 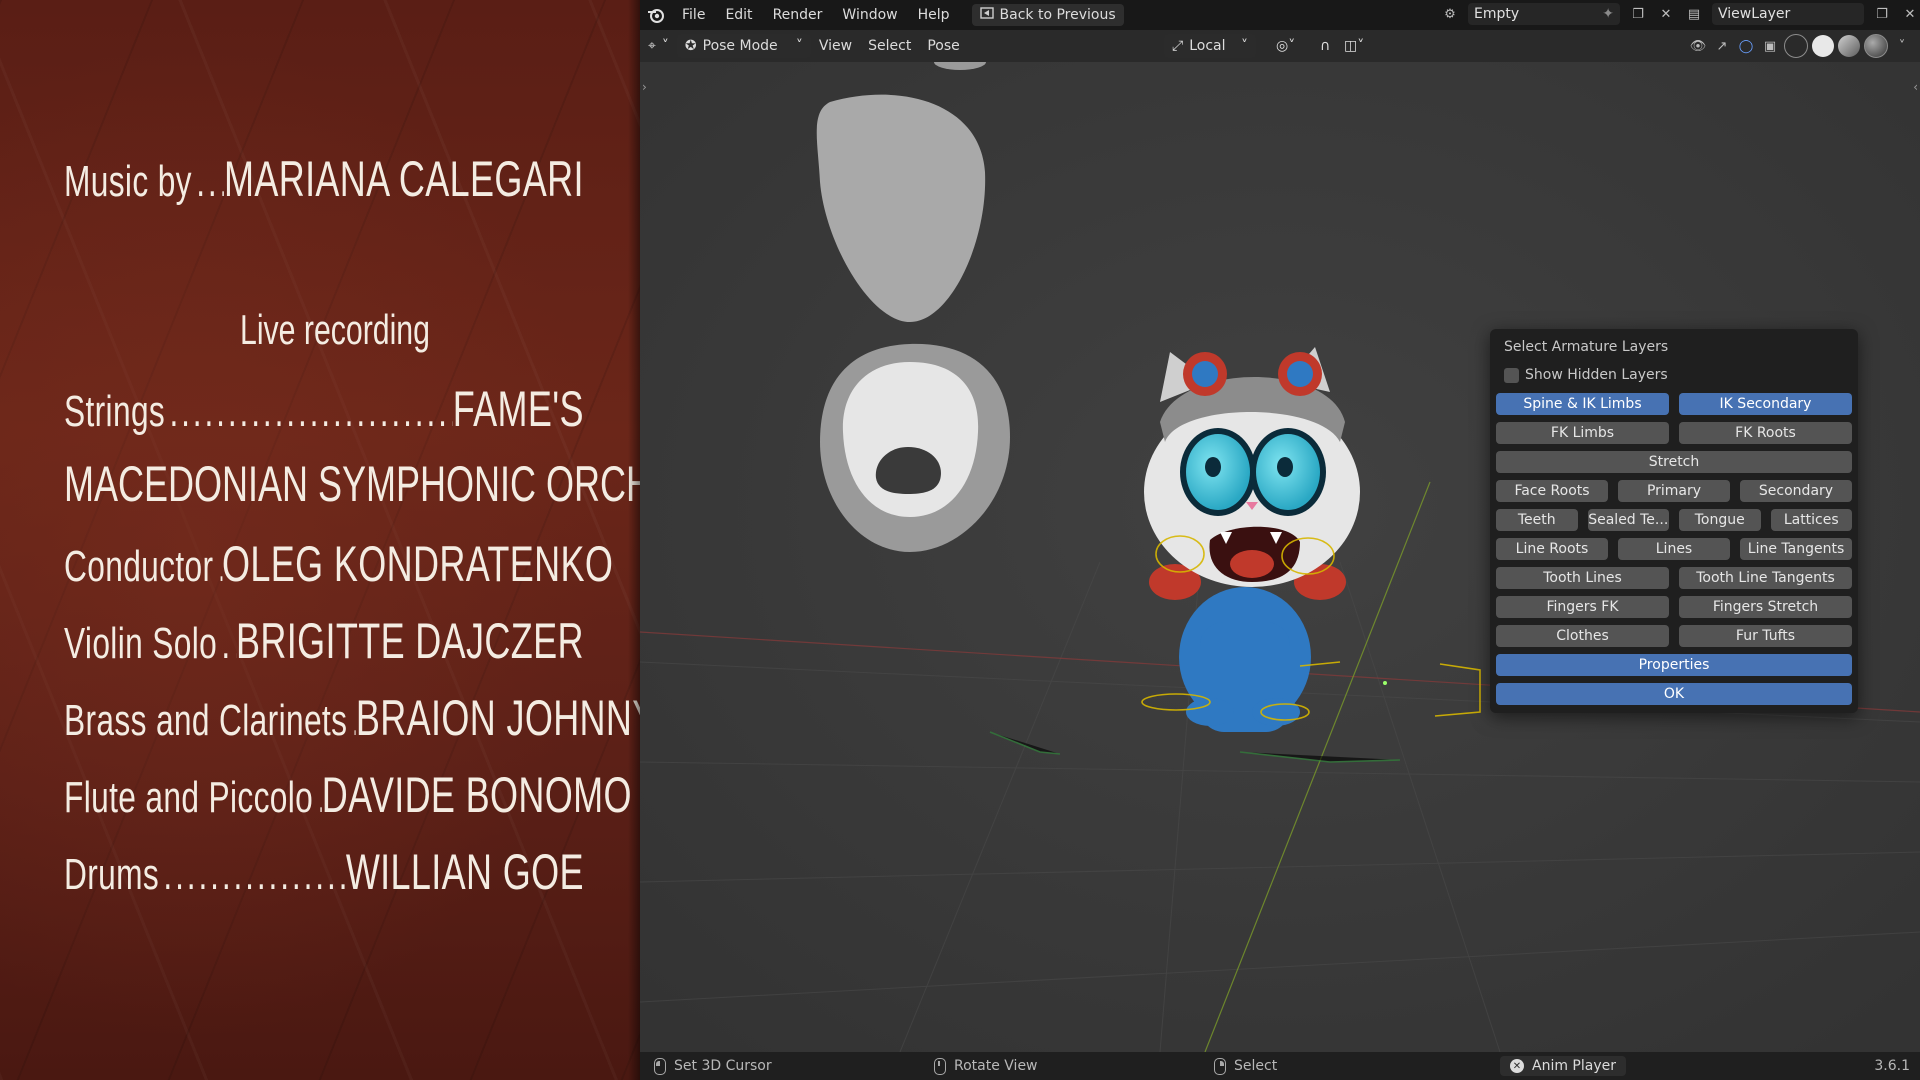 What do you see at coordinates (934, 15) in the screenshot?
I see `menu-help: Help` at bounding box center [934, 15].